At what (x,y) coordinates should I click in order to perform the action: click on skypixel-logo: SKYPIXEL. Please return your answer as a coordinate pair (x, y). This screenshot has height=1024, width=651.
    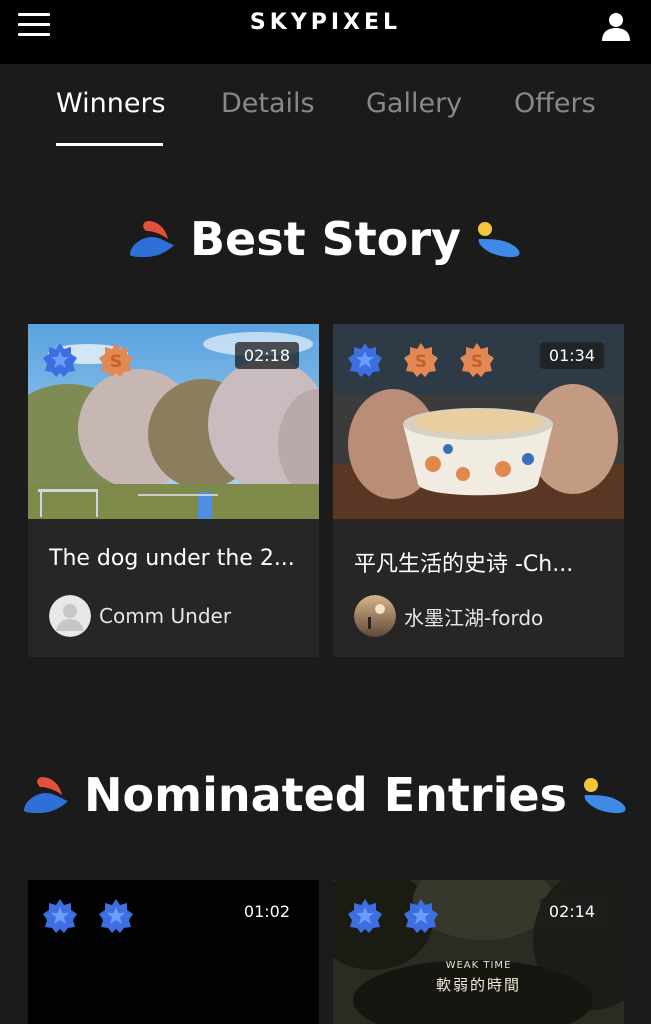
    Looking at the image, I should click on (325, 22).